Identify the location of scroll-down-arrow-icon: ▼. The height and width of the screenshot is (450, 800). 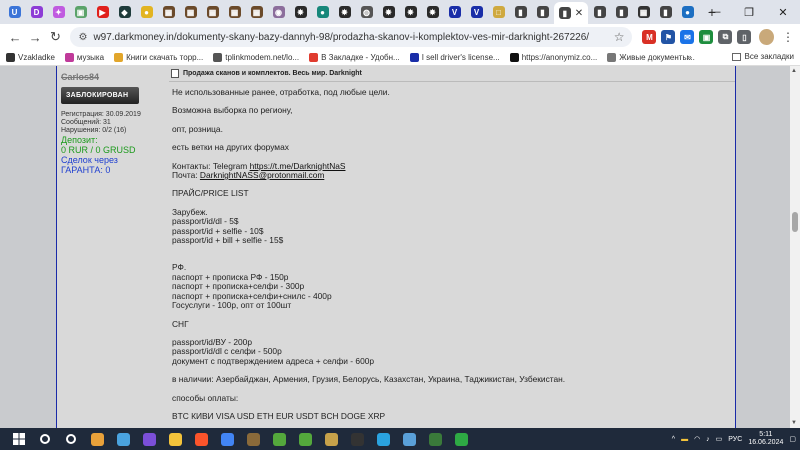
(794, 423).